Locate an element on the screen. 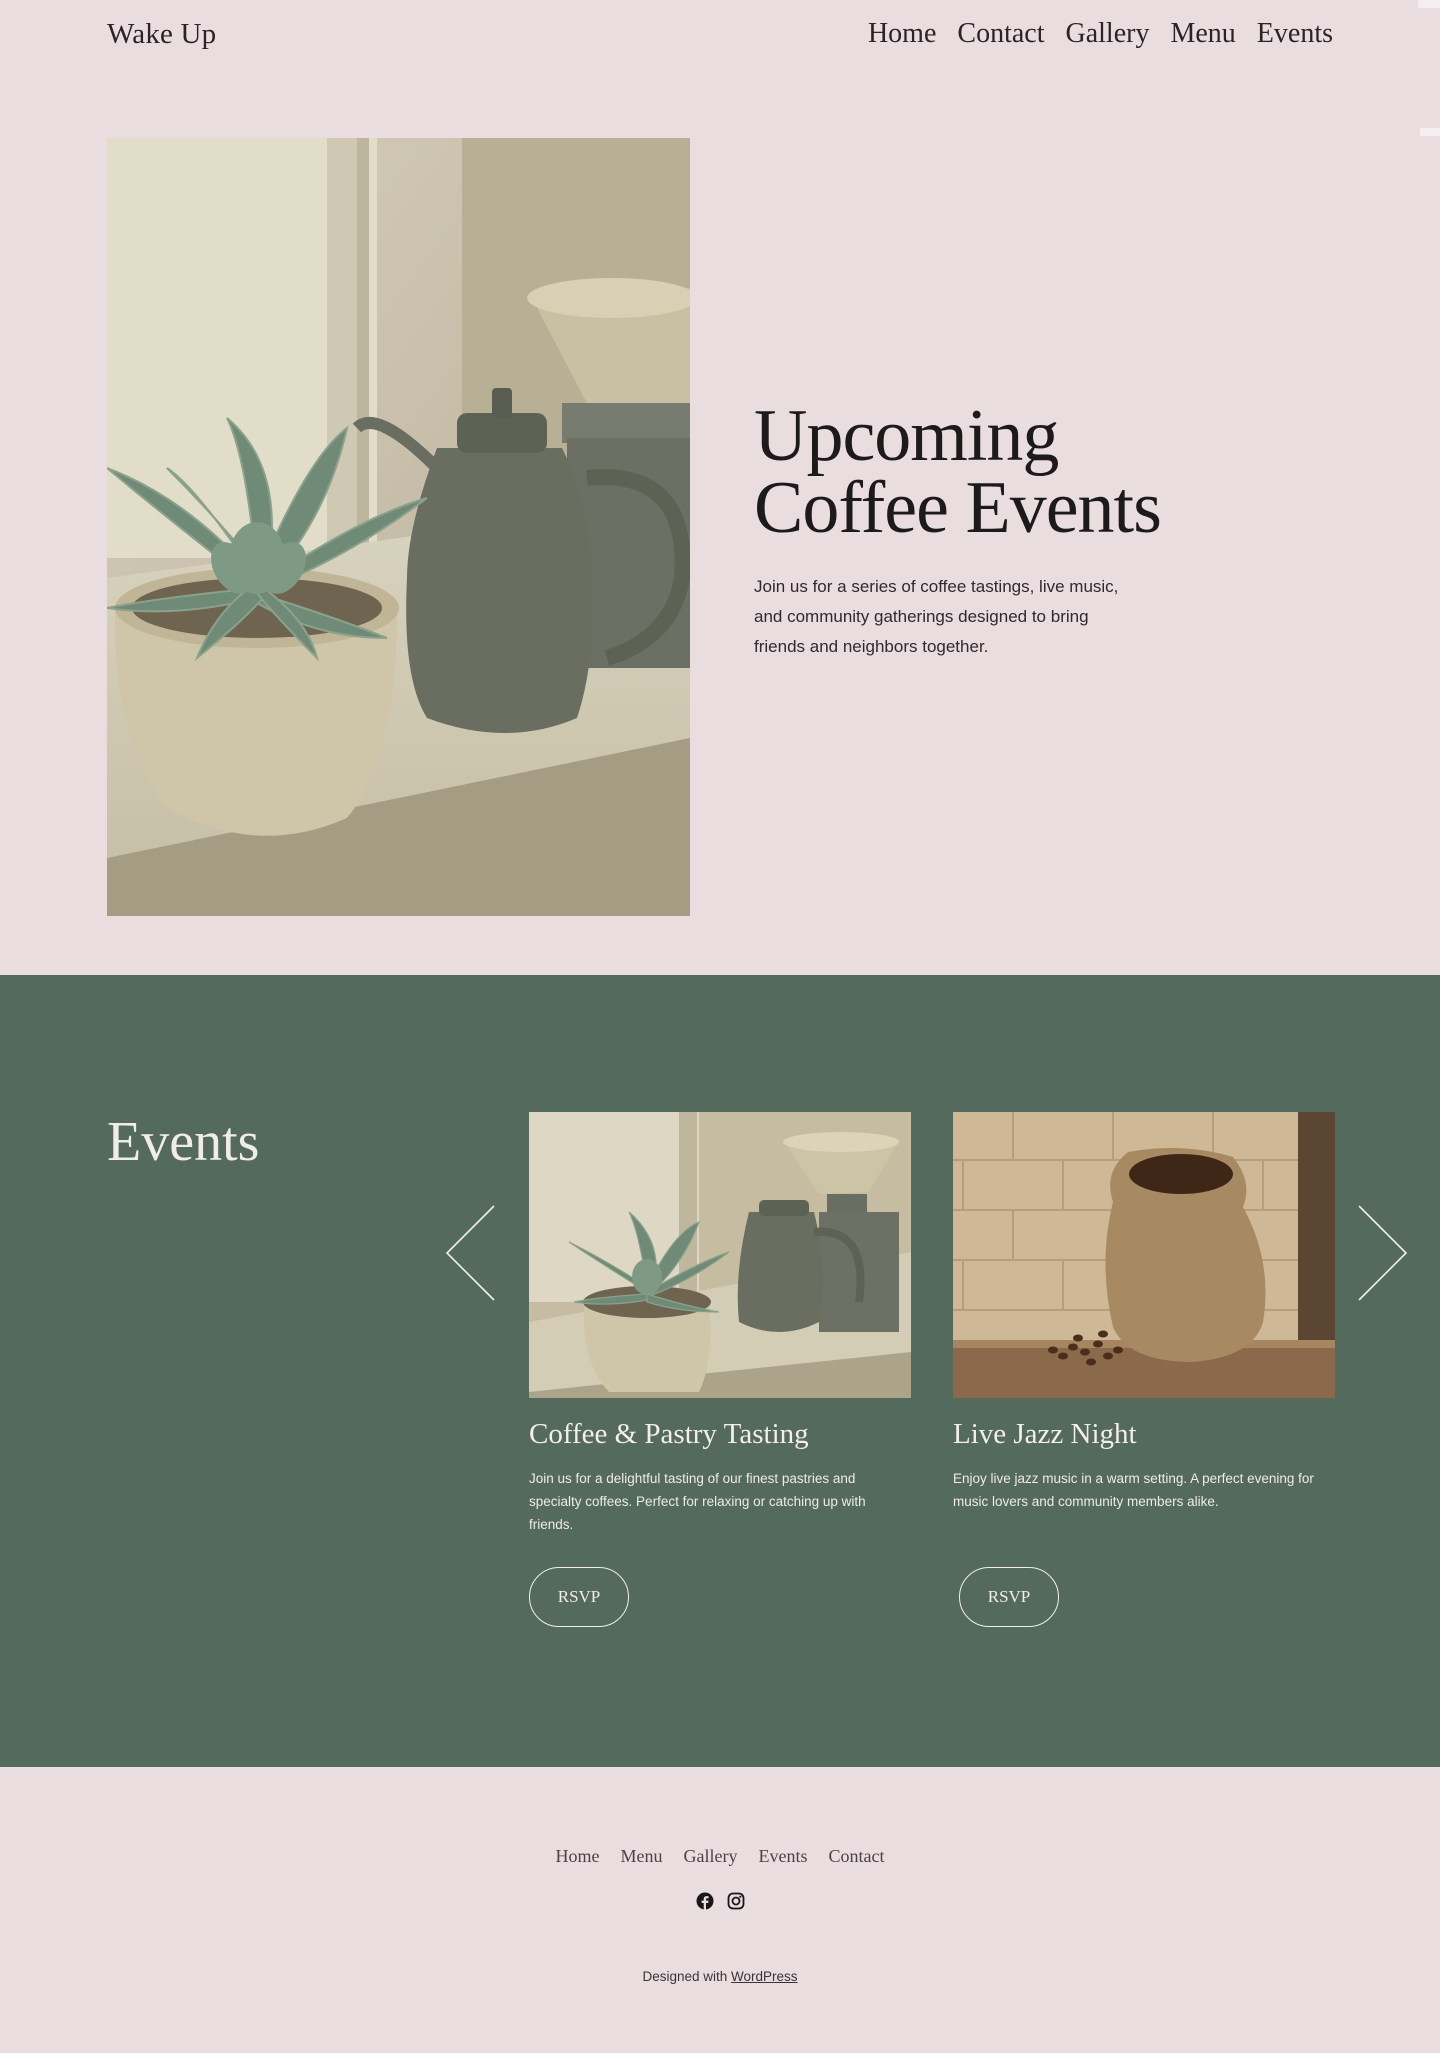 This screenshot has height=2053, width=1440. instagram-icon is located at coordinates (736, 1901).